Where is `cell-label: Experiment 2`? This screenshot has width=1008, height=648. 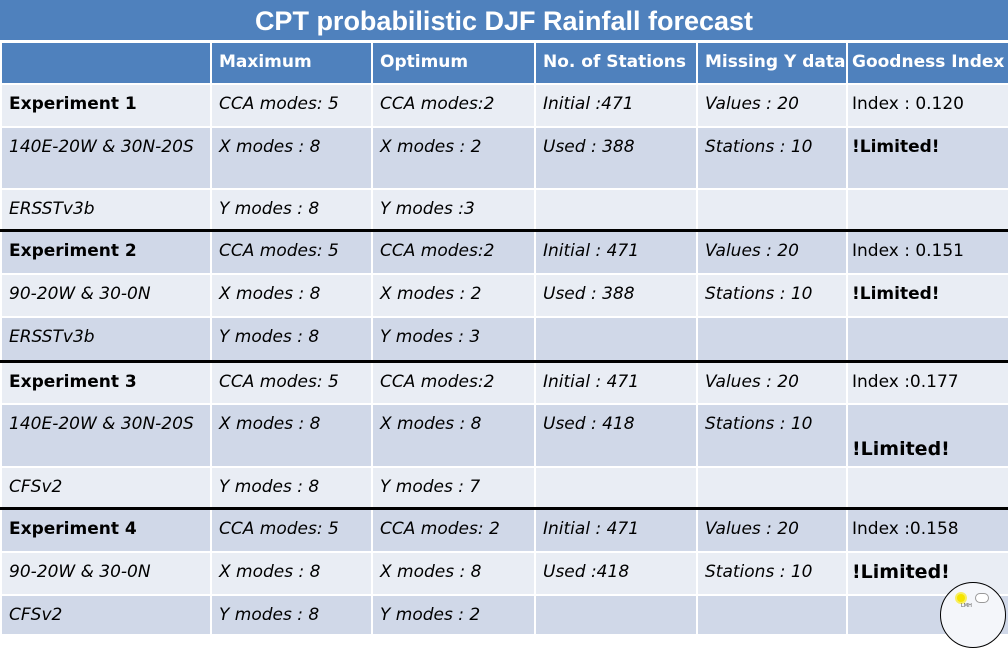
cell-label: Experiment 2 is located at coordinates (106, 252).